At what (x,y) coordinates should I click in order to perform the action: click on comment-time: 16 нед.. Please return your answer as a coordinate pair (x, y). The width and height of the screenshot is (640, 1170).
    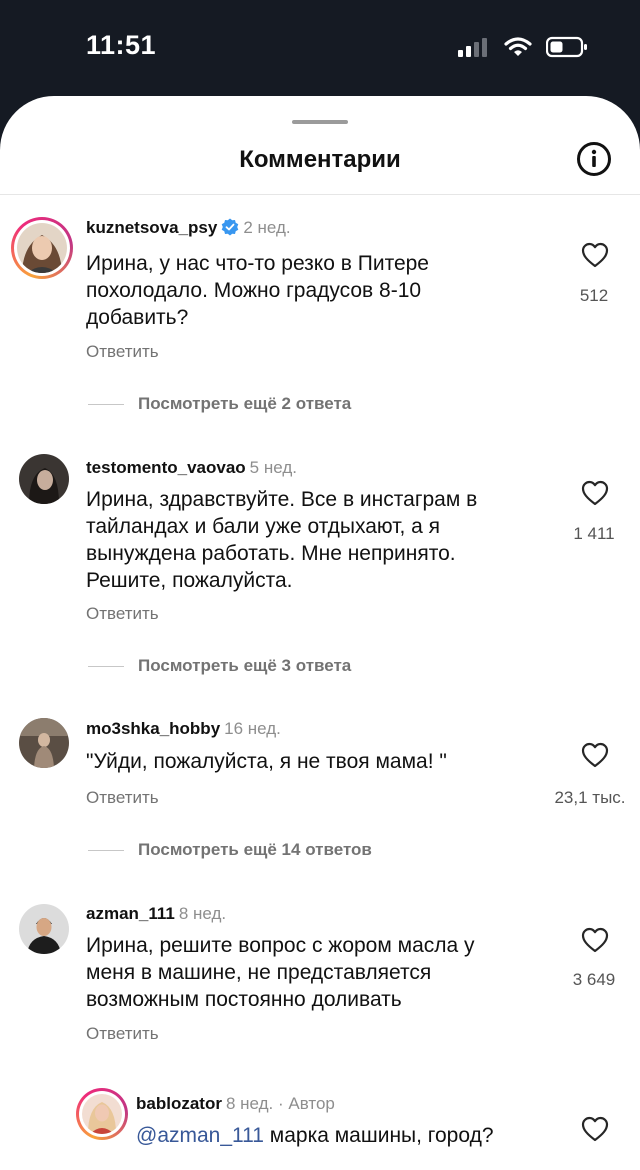
    Looking at the image, I should click on (252, 728).